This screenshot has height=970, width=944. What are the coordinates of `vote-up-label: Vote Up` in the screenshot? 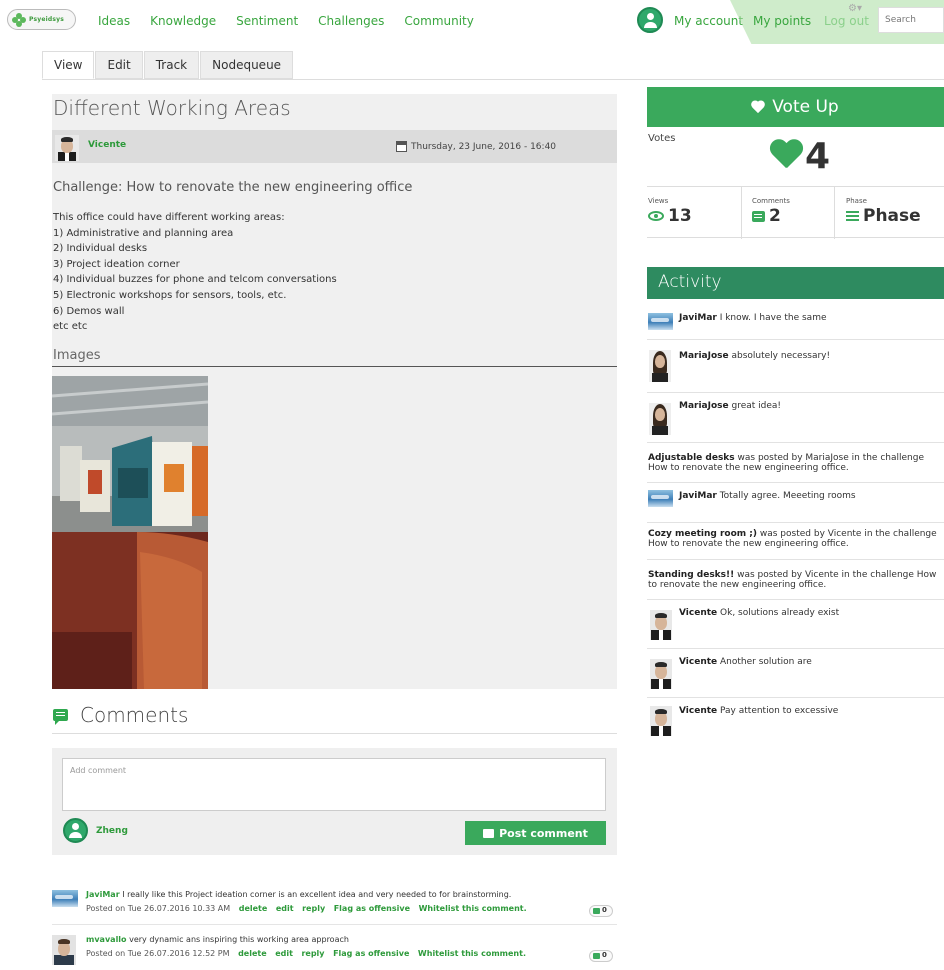 It's located at (805, 107).